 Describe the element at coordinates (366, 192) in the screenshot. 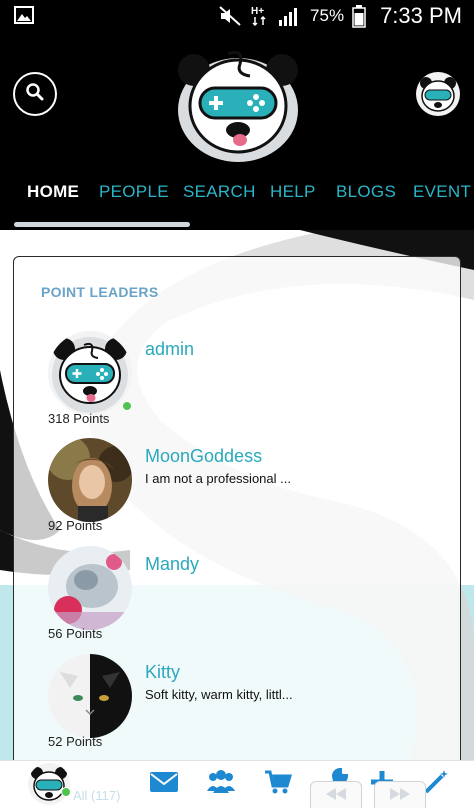

I see `nav-blogs: BLOGS` at that location.